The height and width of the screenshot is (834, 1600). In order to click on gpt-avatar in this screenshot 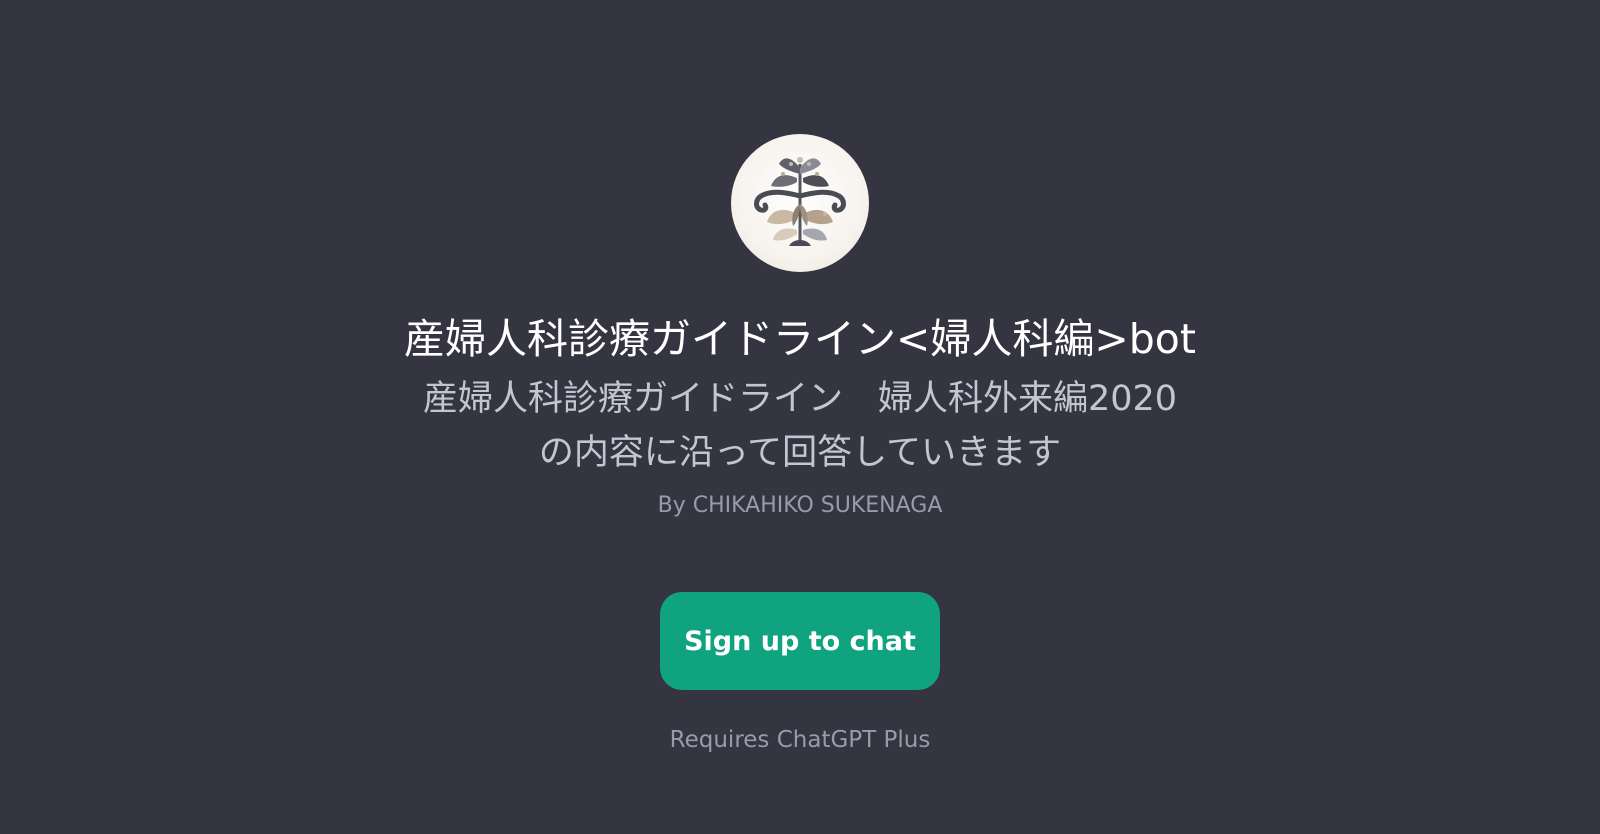, I will do `click(800, 203)`.